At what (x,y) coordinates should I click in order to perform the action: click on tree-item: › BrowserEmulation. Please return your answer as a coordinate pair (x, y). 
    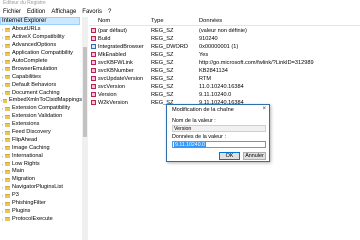
    Looking at the image, I should click on (41, 69).